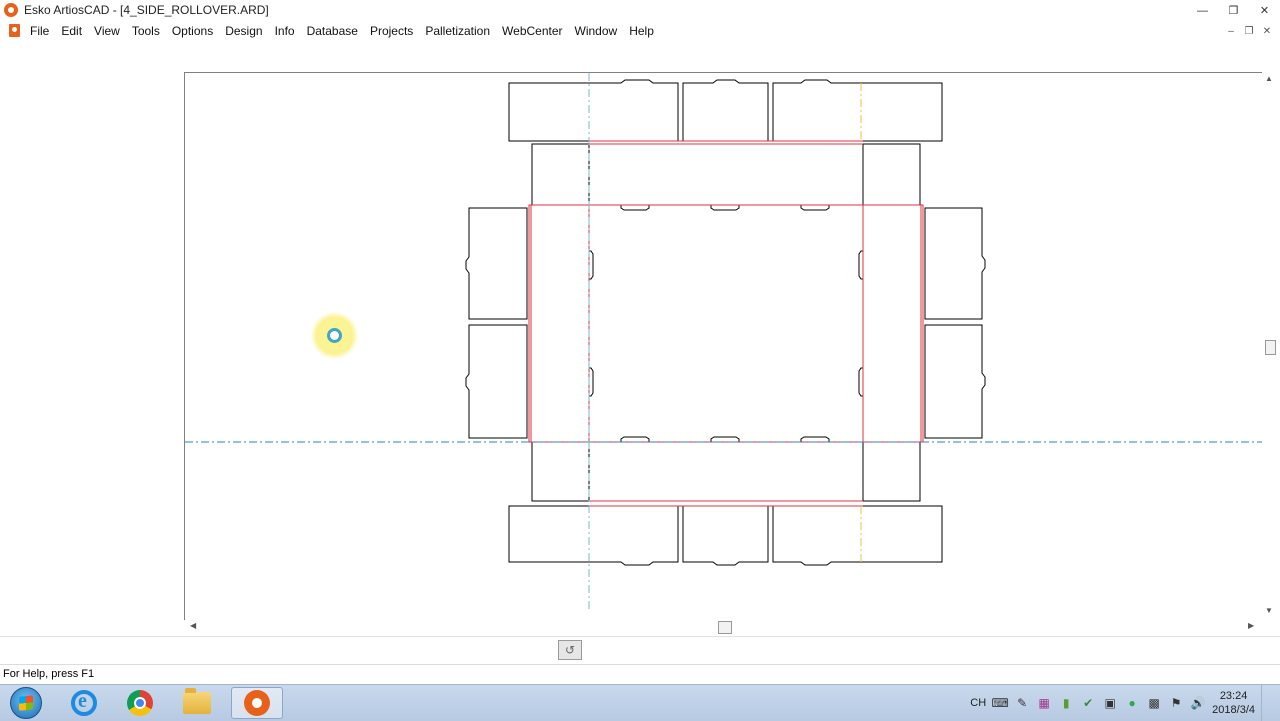  What do you see at coordinates (14, 30) in the screenshot?
I see `document-icon` at bounding box center [14, 30].